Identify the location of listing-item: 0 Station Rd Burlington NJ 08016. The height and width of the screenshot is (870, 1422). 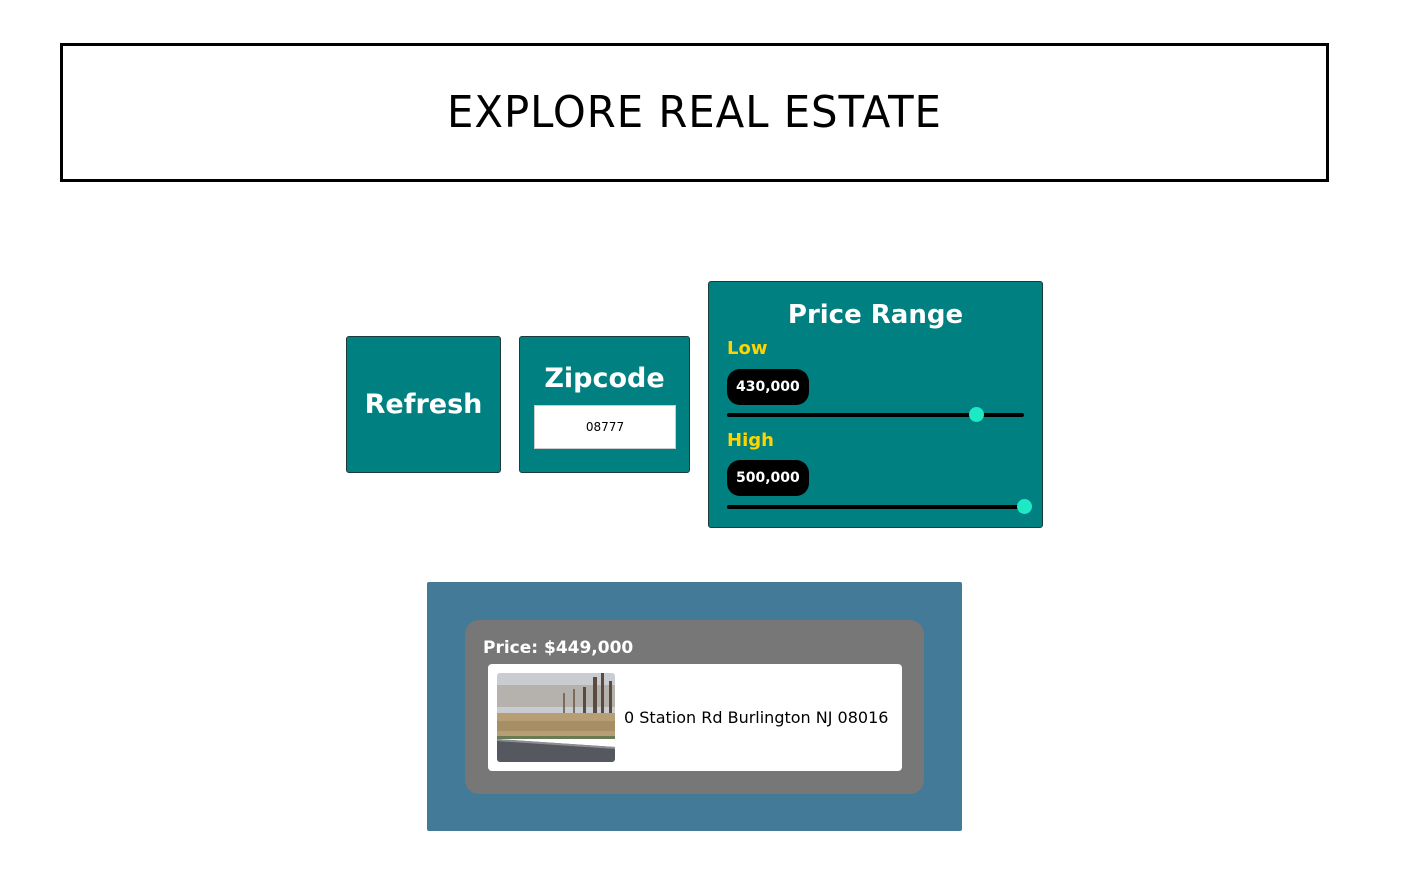
(695, 717).